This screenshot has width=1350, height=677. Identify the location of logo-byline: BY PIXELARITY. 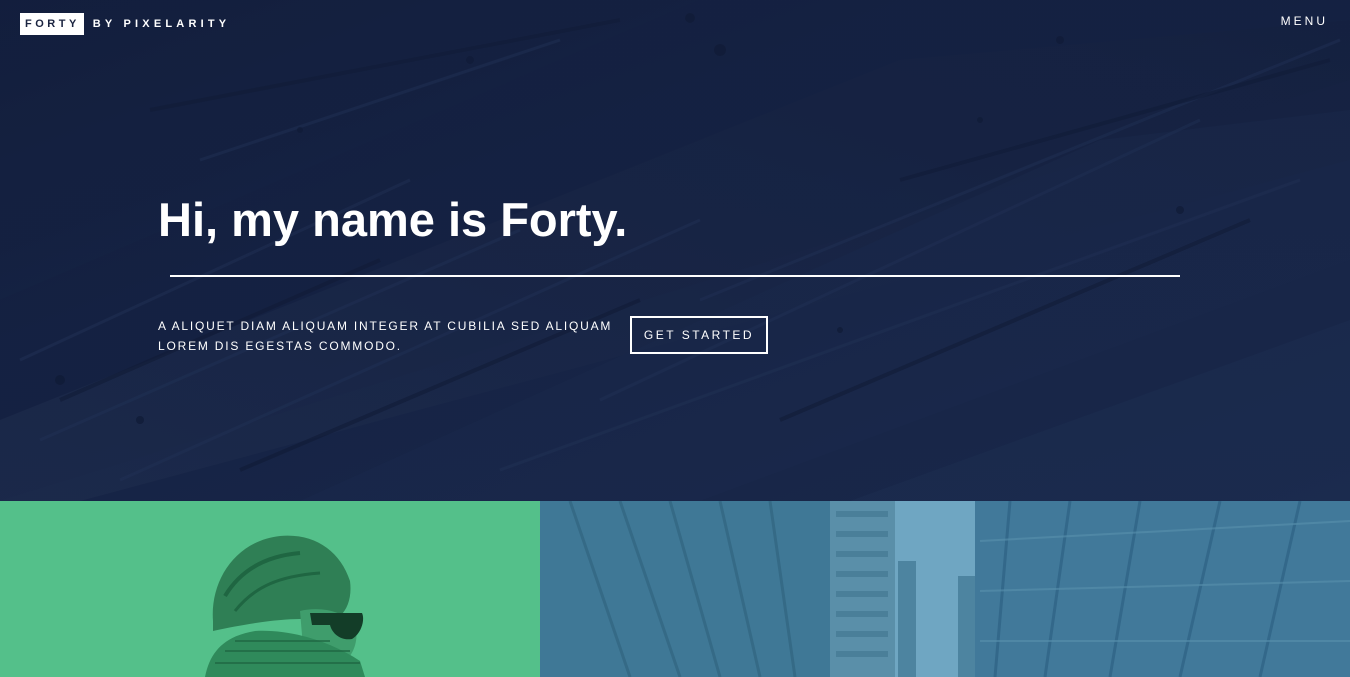
(161, 24).